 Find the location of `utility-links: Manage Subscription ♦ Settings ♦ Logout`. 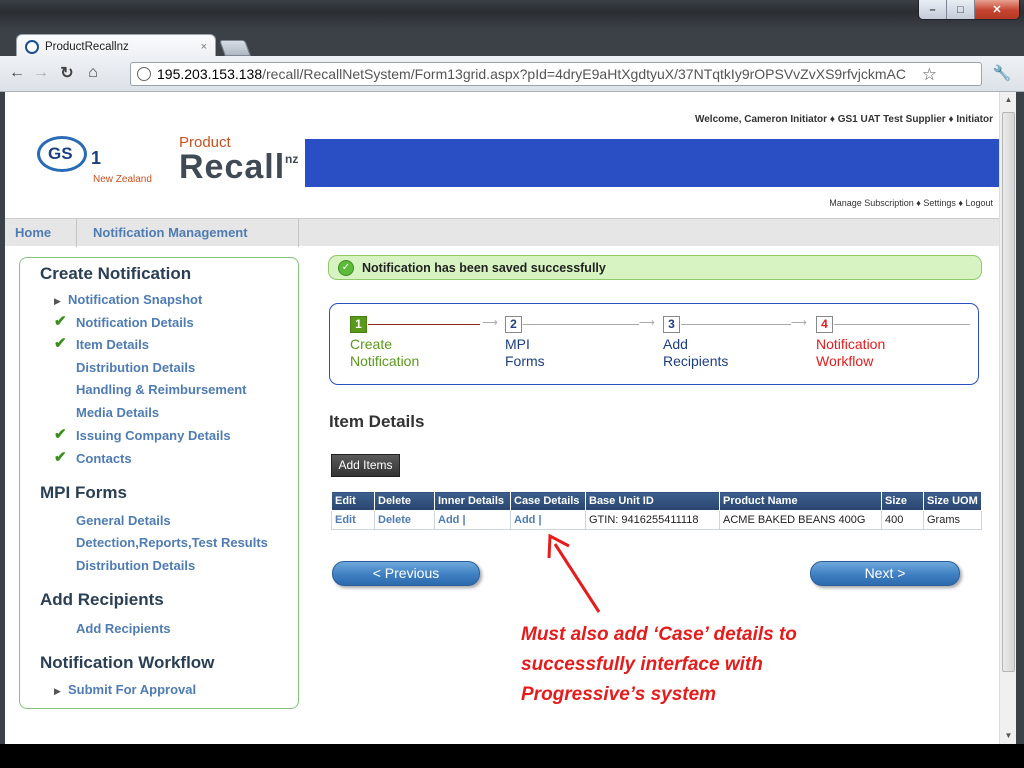

utility-links: Manage Subscription ♦ Settings ♦ Logout is located at coordinates (911, 203).